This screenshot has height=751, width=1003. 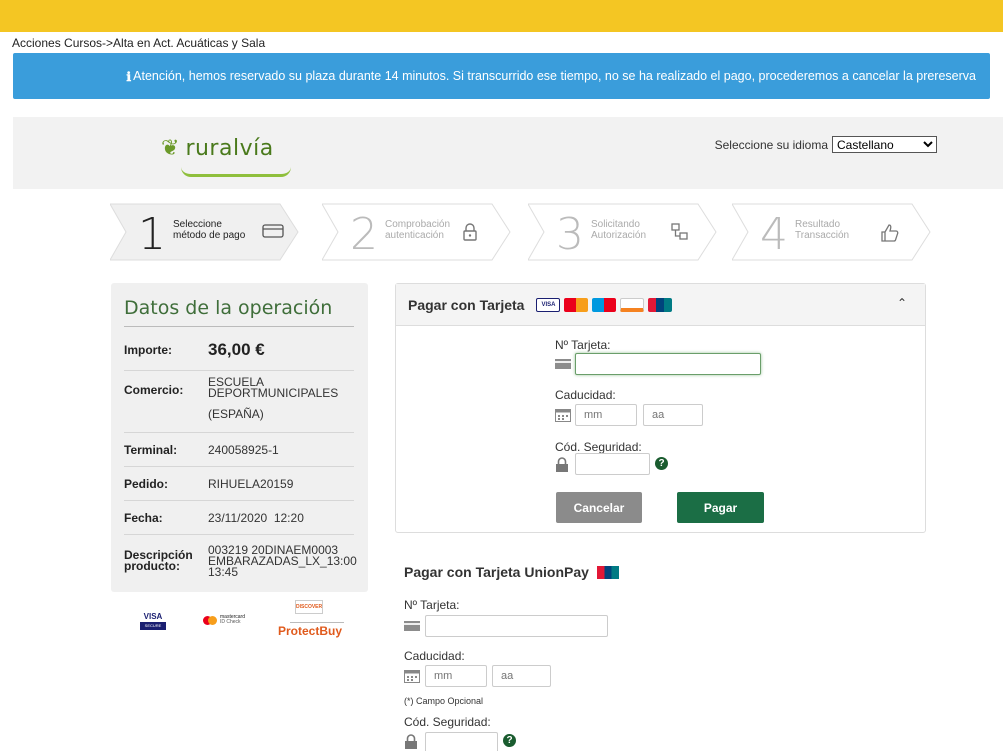 I want to click on merchant-name: ESCUELA DEPORTMUNICIPALES, so click(x=273, y=387).